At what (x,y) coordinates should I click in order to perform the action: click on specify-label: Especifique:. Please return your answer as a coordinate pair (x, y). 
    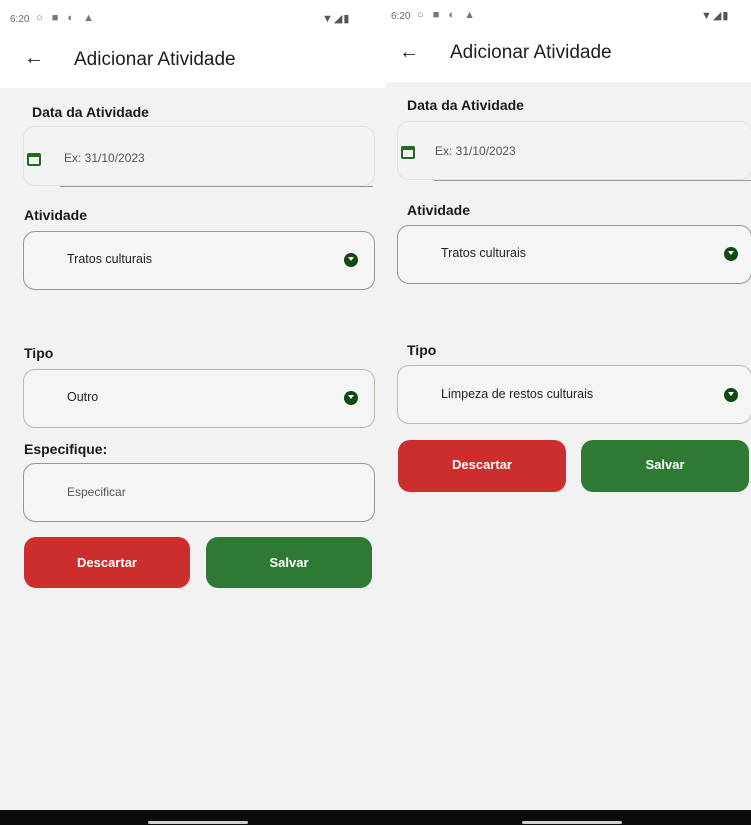
    Looking at the image, I should click on (66, 449).